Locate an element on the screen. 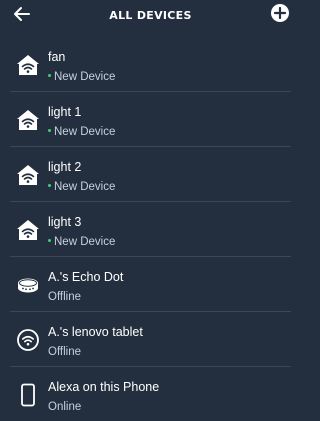  device-row-echo-dot: A.'s Echo Dot Offline is located at coordinates (150, 284).